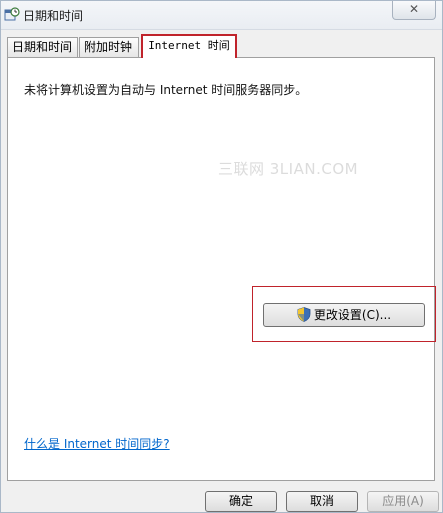 This screenshot has height=513, width=443. What do you see at coordinates (322, 501) in the screenshot?
I see `cancel-button: 取消` at bounding box center [322, 501].